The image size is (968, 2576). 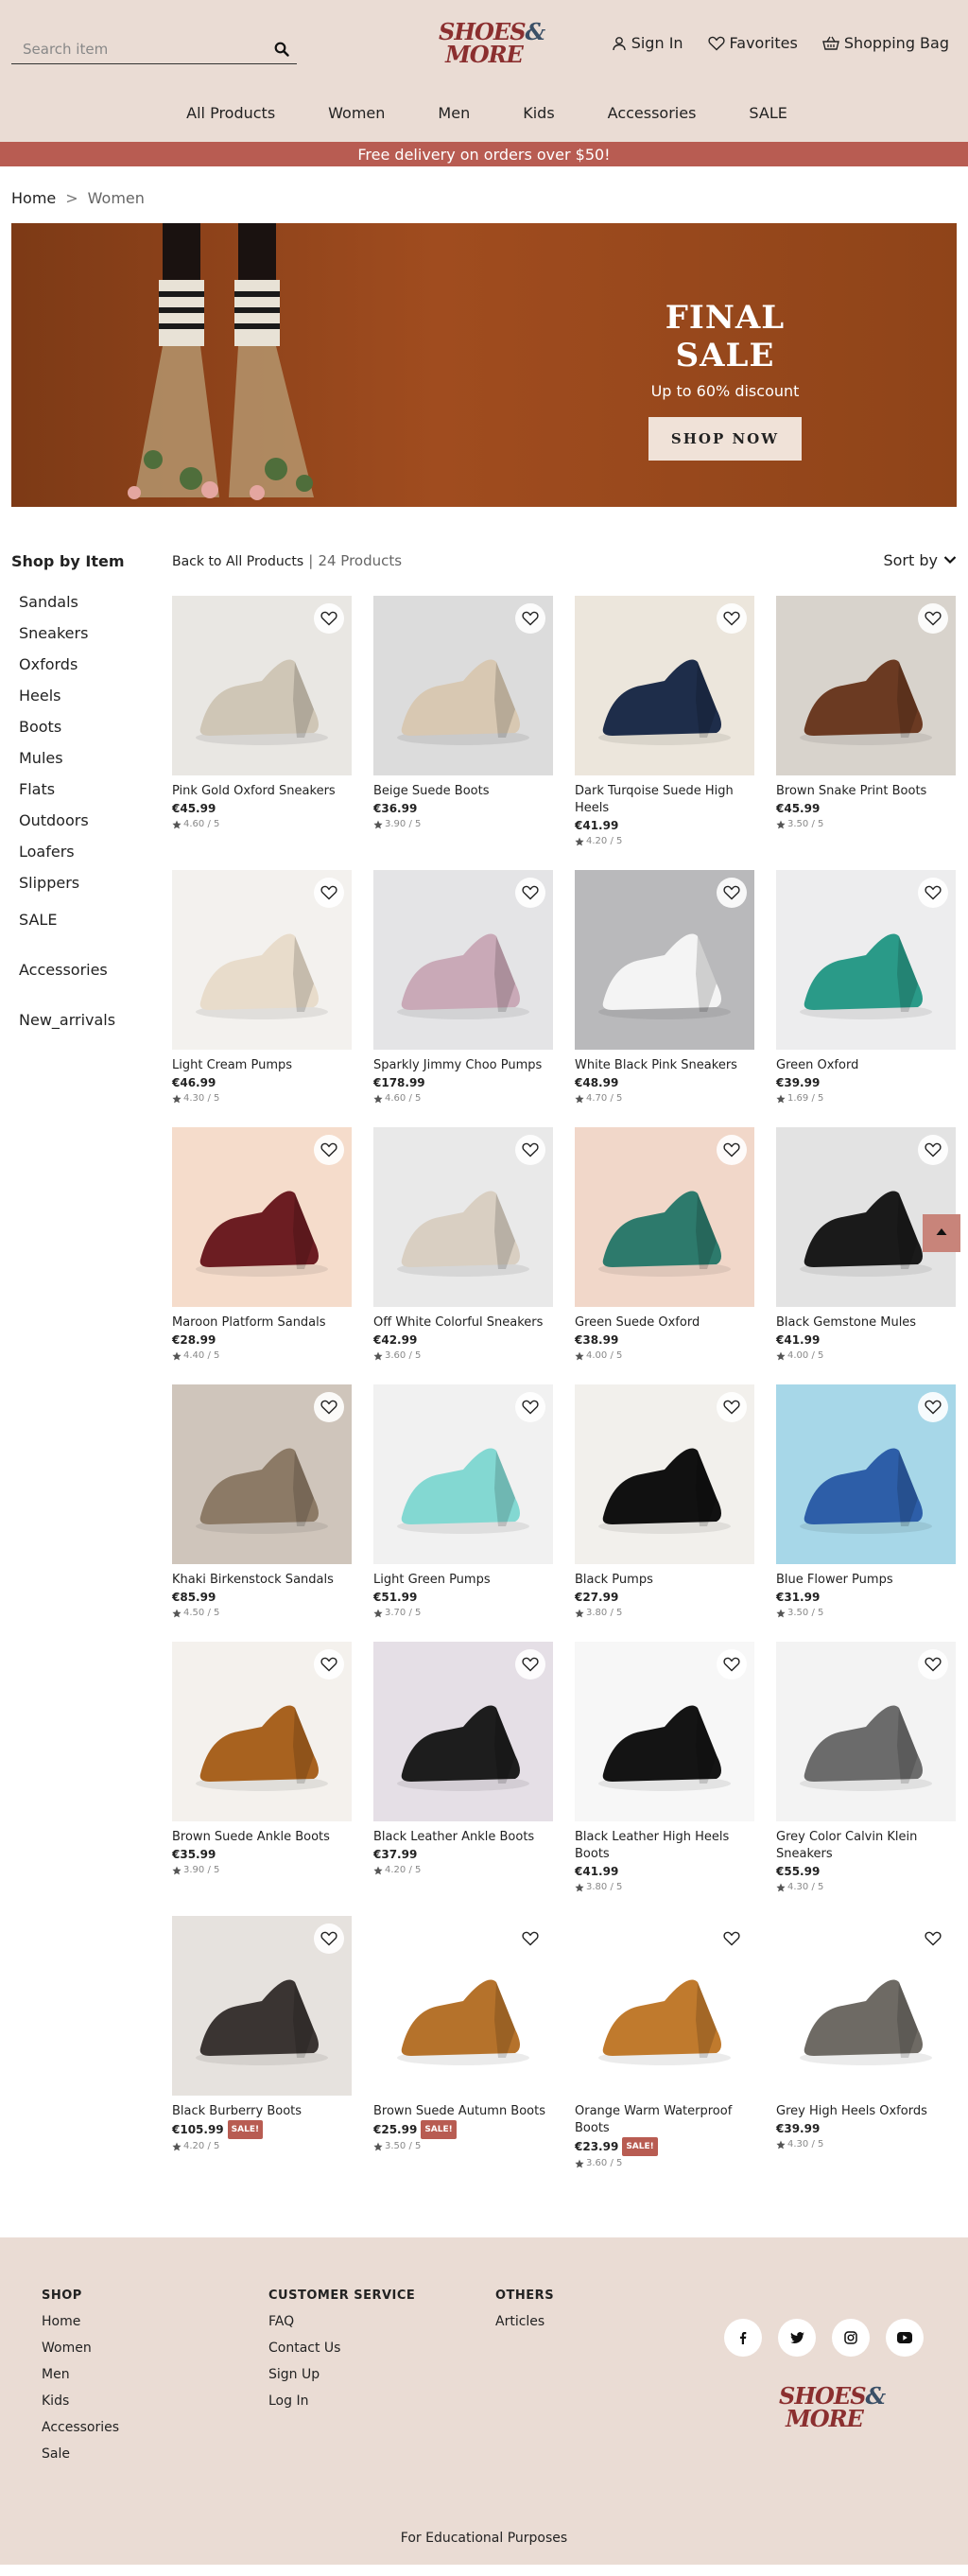 I want to click on footer-link-sale: Sale, so click(x=80, y=2454).